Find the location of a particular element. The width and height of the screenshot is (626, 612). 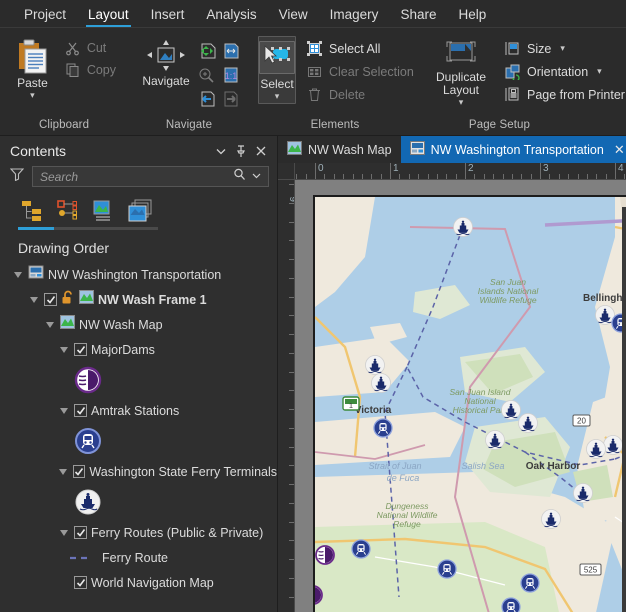

search-icon is located at coordinates (239, 177).